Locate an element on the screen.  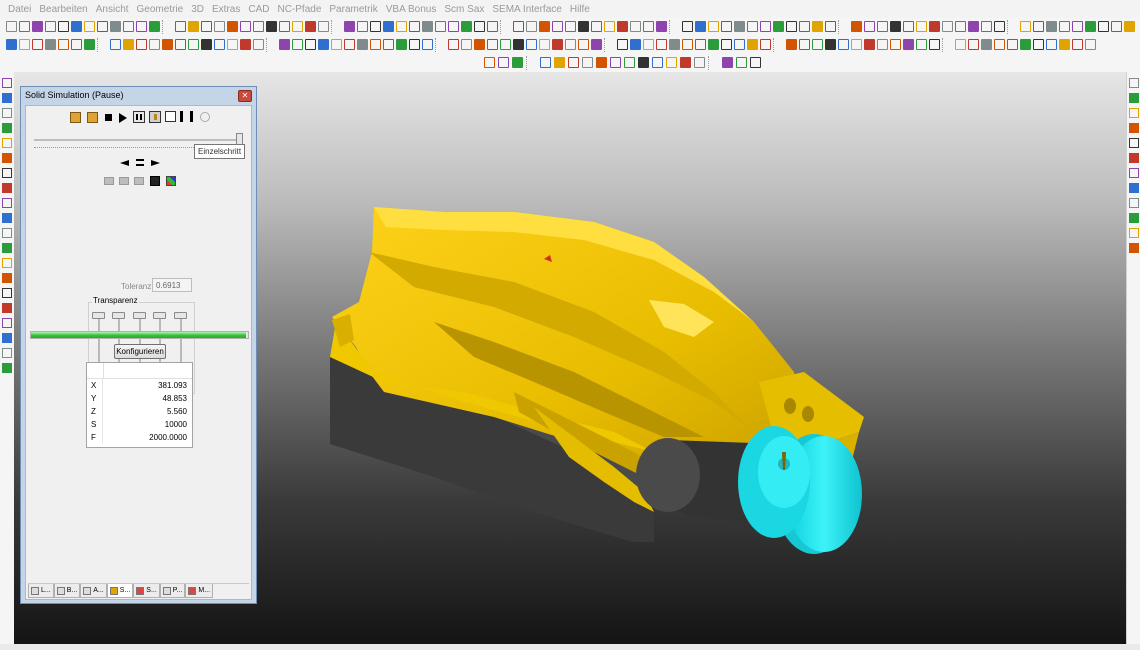
run-to-end-icon is located at coordinates (186, 116).